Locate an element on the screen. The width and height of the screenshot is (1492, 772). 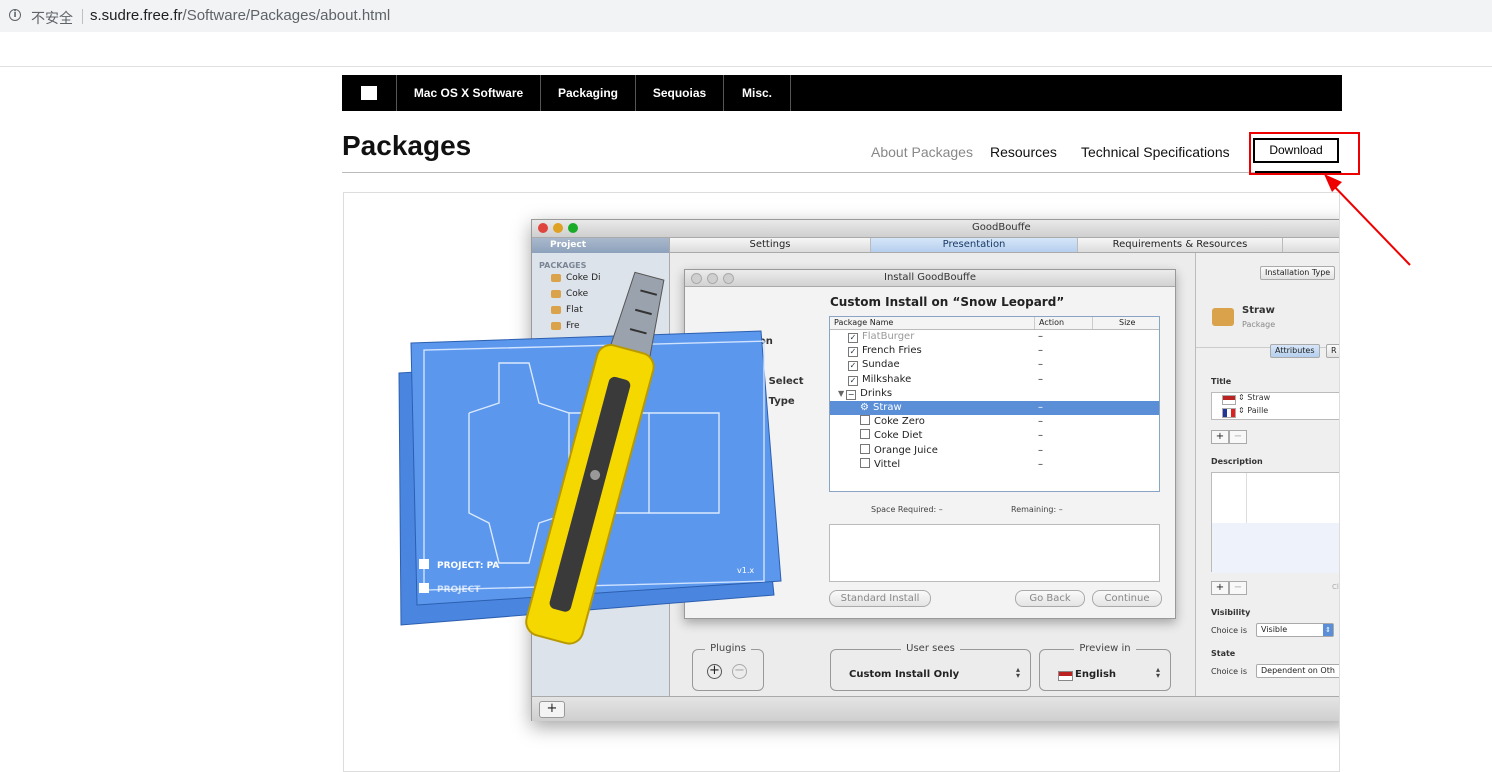
minimize-icon is located at coordinates (558, 228).